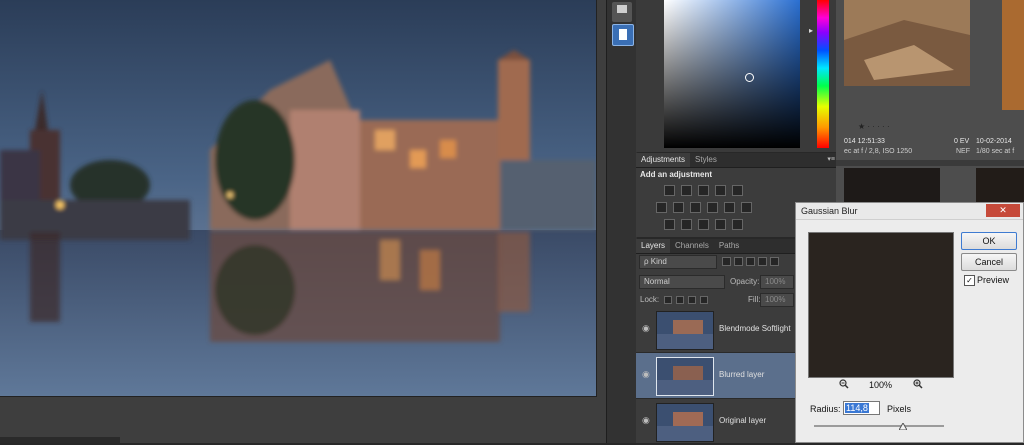  I want to click on preview-checkbox: ✓, so click(969, 280).